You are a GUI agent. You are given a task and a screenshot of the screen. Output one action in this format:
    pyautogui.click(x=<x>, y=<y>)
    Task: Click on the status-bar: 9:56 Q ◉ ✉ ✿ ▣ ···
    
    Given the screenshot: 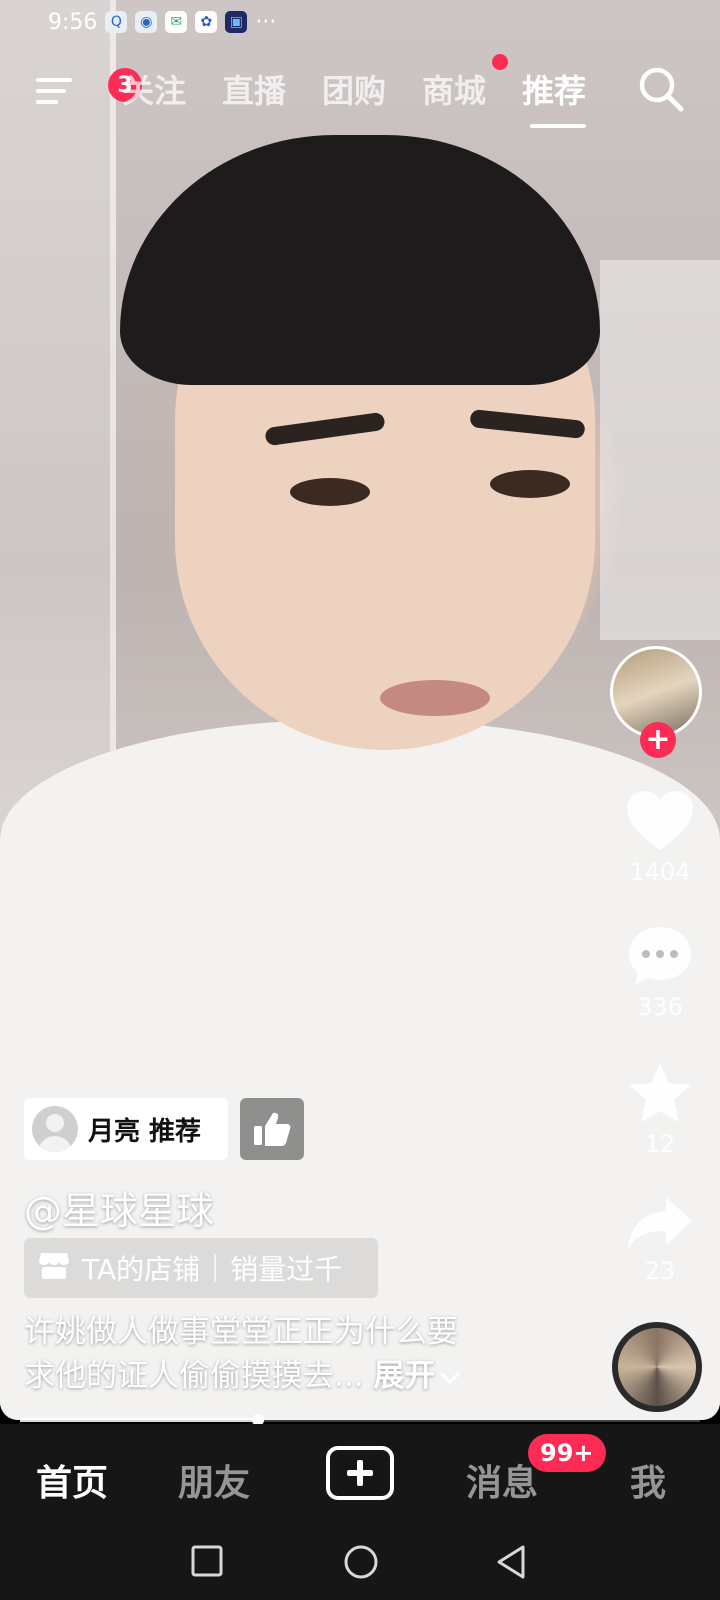 What is the action you would take?
    pyautogui.click(x=162, y=22)
    